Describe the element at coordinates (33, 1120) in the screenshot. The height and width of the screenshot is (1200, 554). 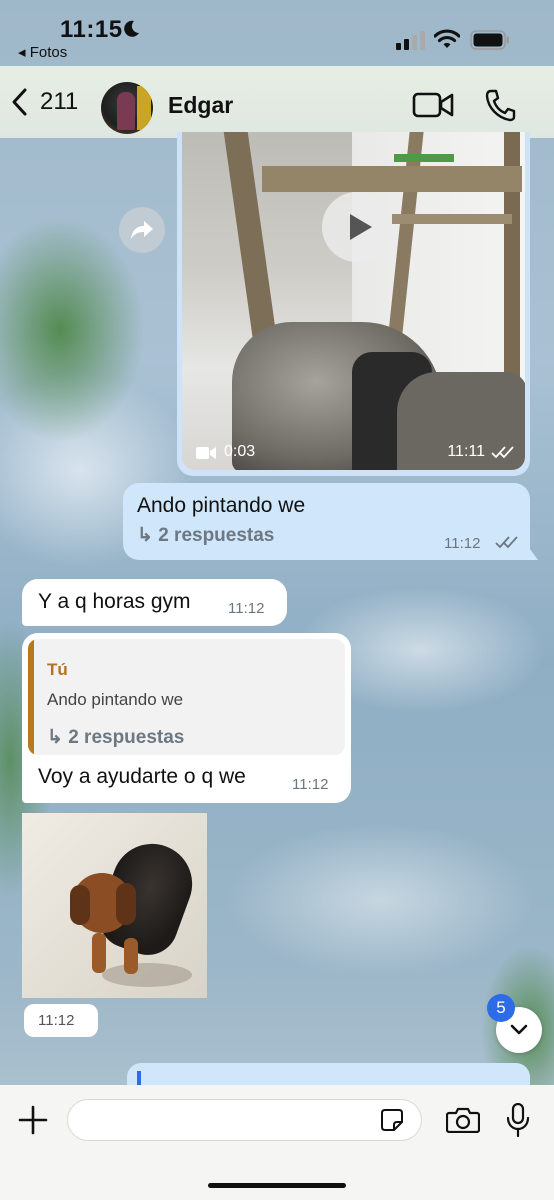
I see `plus-icon` at that location.